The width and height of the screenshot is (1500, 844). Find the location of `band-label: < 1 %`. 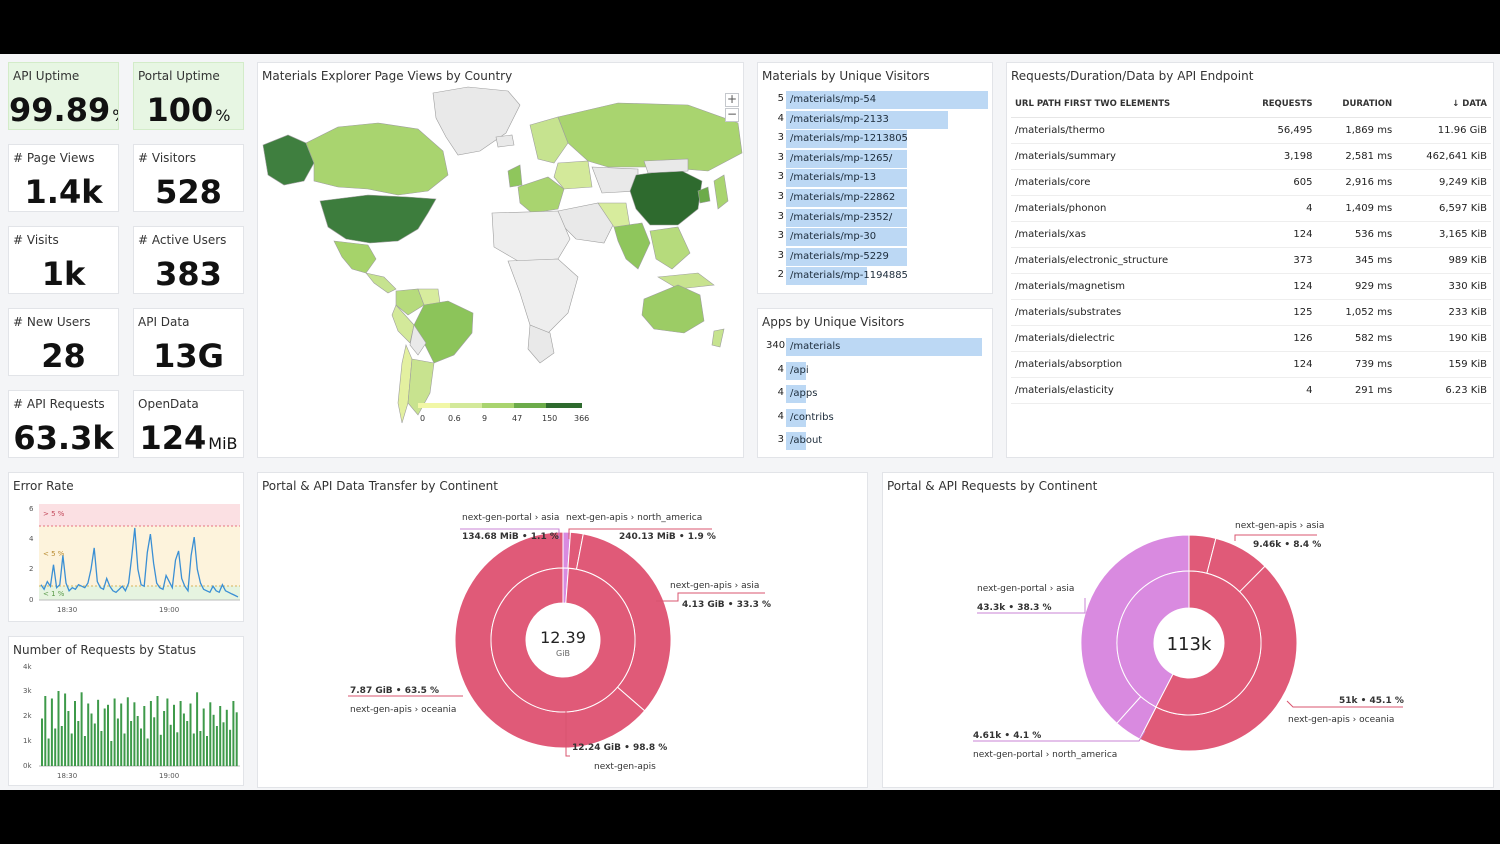

band-label: < 1 % is located at coordinates (54, 594).